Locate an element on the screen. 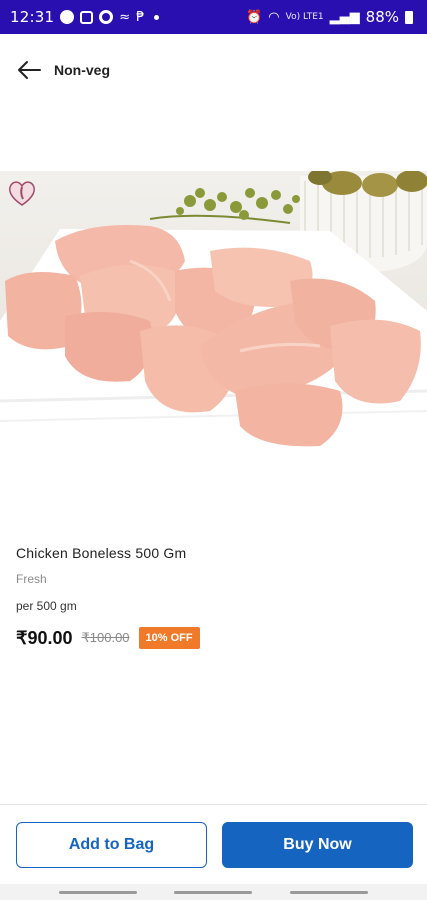 This screenshot has height=900, width=427. product-name: Chicken Boneless 500 Gm is located at coordinates (101, 553).